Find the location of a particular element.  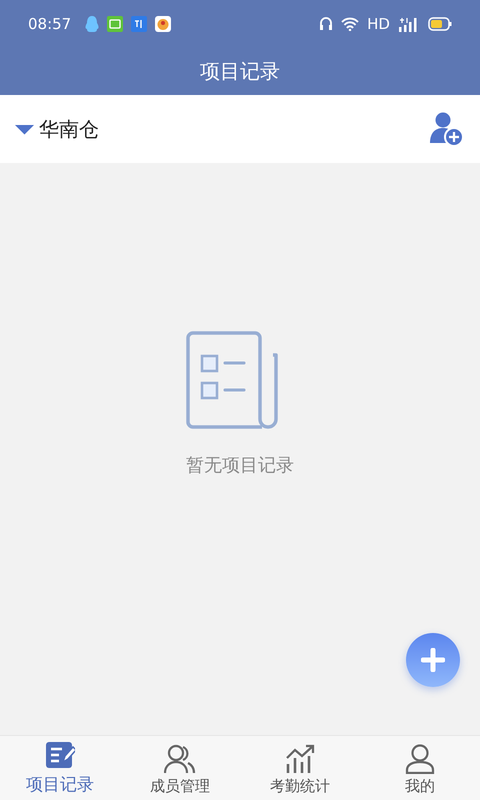

person-icon is located at coordinates (420, 759).